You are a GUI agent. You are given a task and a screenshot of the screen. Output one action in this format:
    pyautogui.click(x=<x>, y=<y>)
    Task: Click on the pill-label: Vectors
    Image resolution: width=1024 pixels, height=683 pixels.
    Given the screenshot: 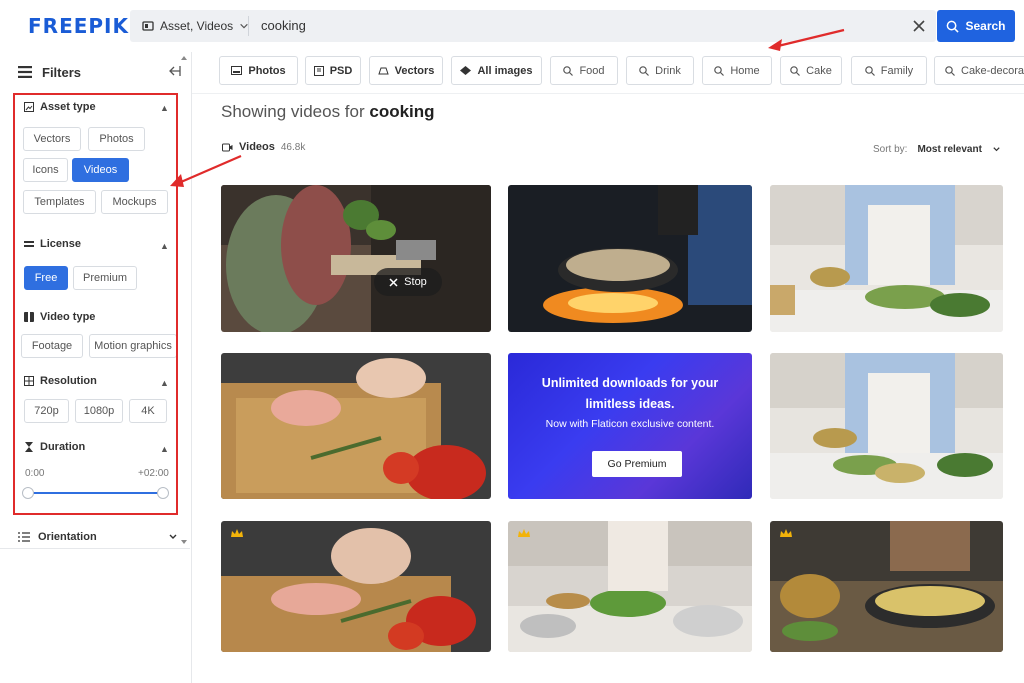 What is the action you would take?
    pyautogui.click(x=414, y=70)
    